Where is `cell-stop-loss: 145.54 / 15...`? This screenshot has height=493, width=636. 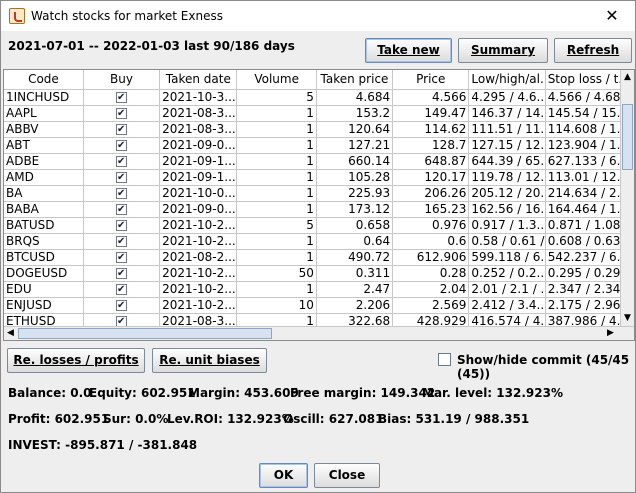
cell-stop-loss: 145.54 / 15... is located at coordinates (584, 113).